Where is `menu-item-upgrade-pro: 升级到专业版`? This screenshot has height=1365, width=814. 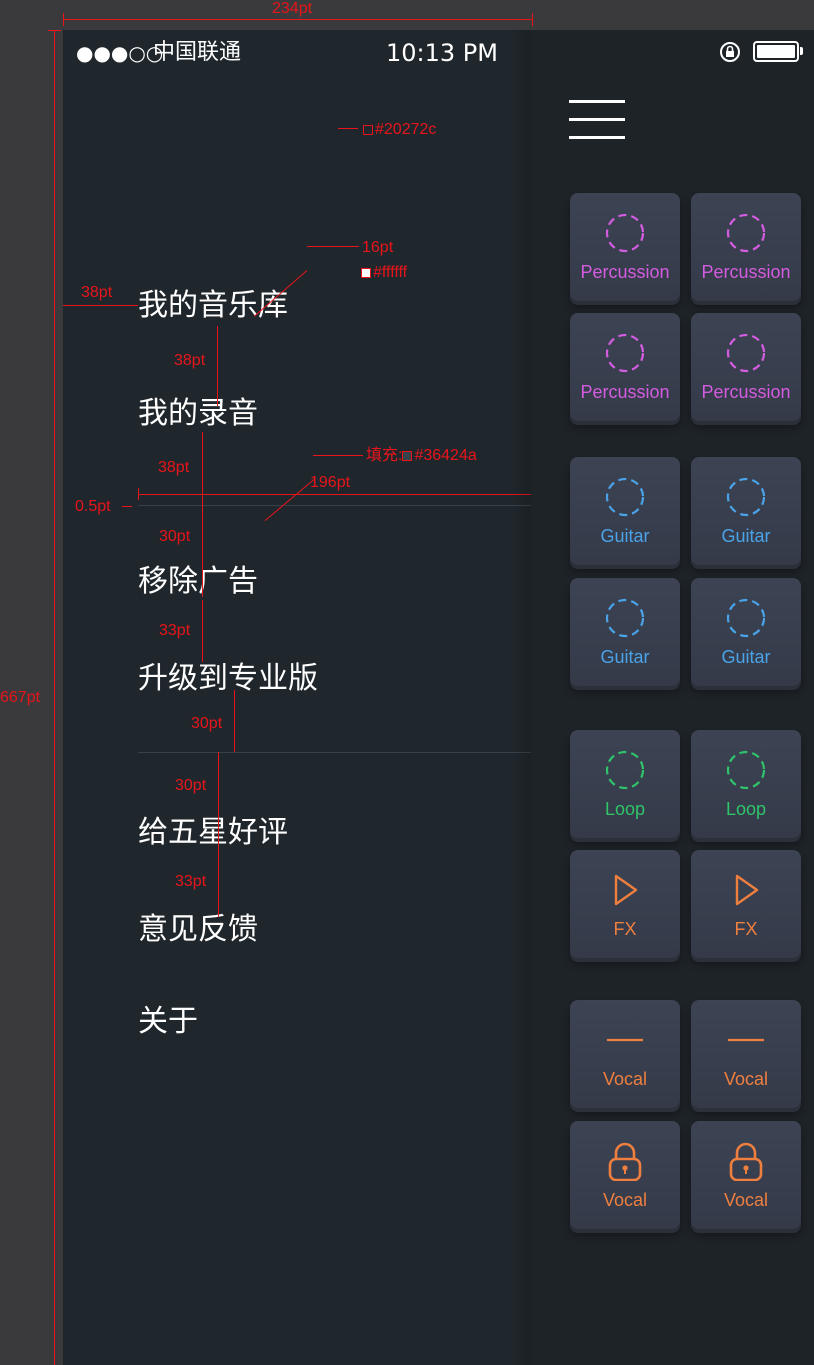
menu-item-upgrade-pro: 升级到专业版 is located at coordinates (228, 679).